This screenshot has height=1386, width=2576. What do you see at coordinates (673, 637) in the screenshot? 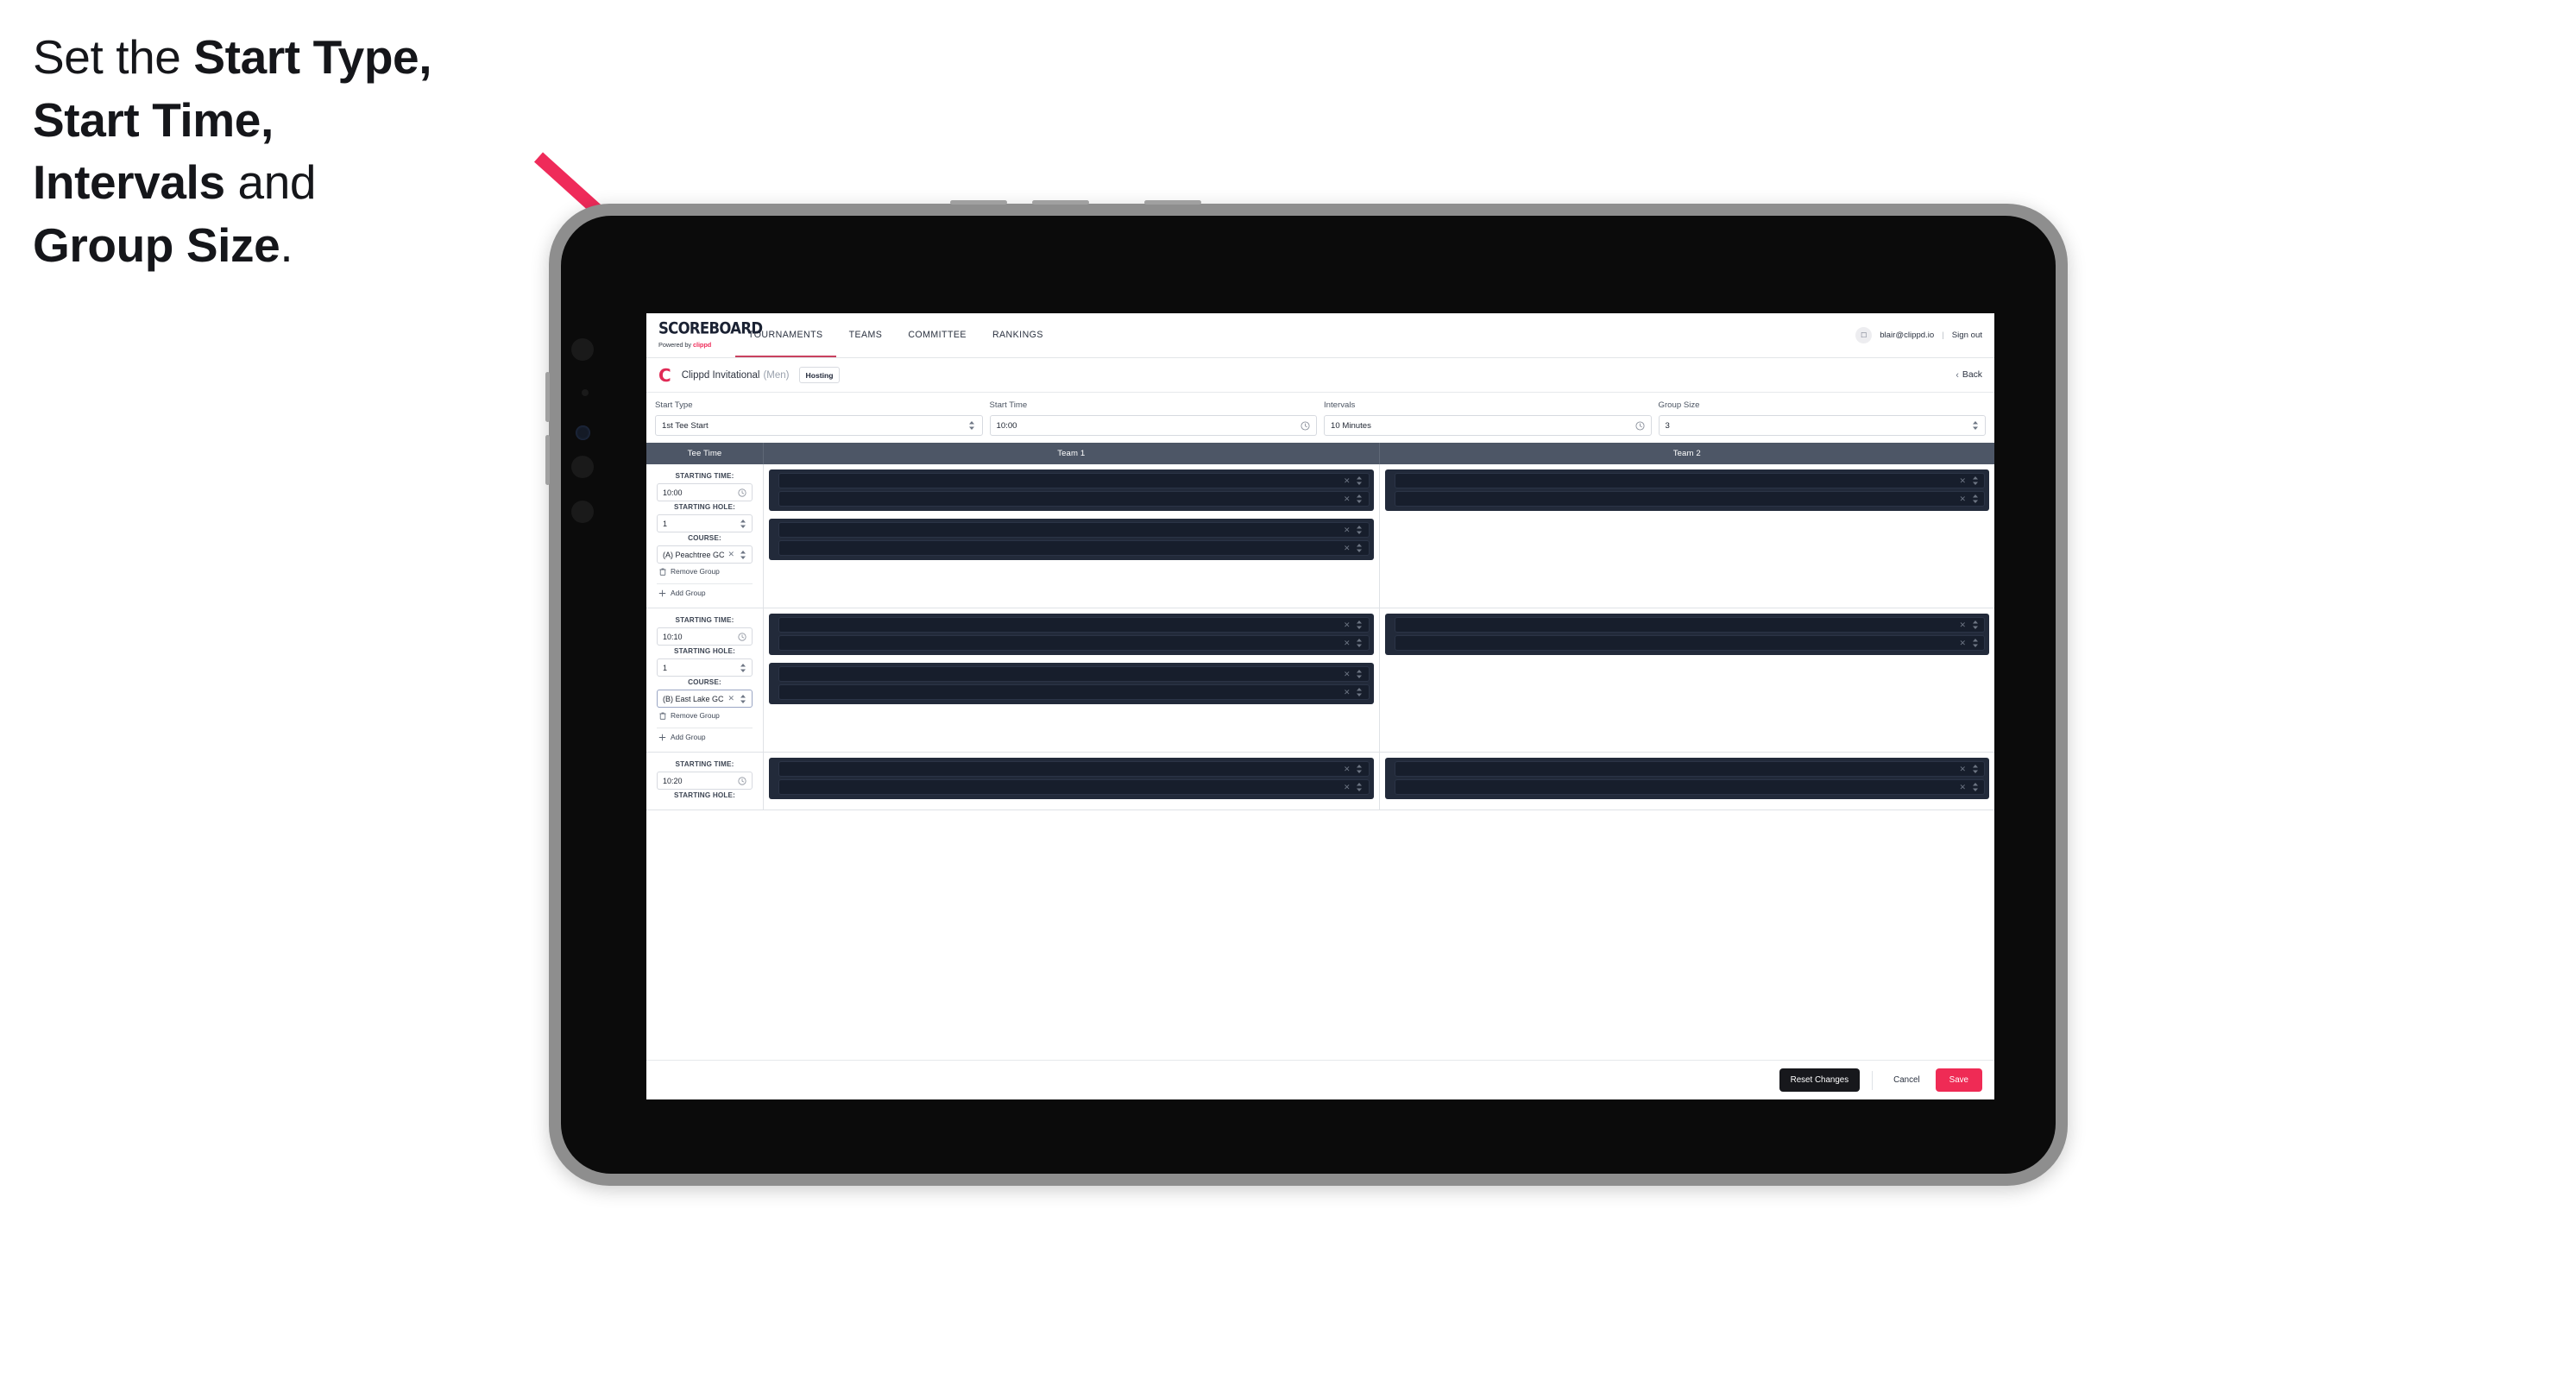
I see `starting-time-value: 10:10` at bounding box center [673, 637].